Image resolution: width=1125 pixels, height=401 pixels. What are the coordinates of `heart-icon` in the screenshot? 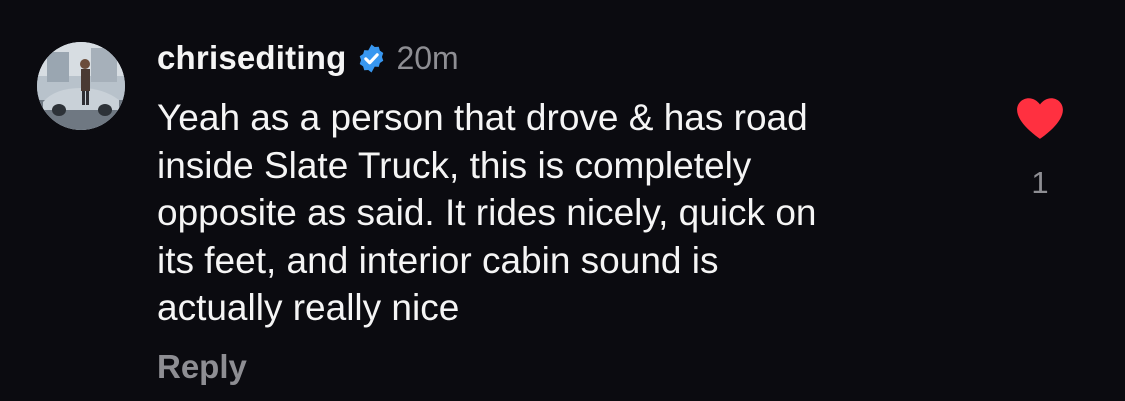 It's located at (1040, 118).